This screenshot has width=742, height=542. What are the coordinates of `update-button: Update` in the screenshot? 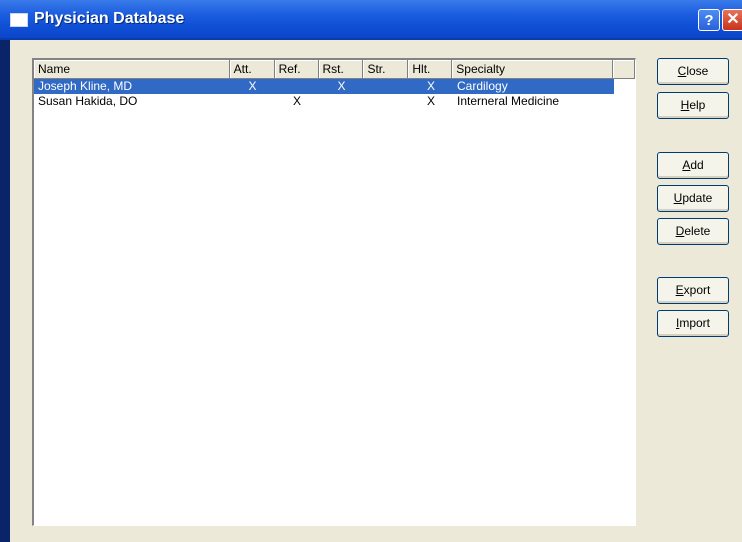 It's located at (693, 198).